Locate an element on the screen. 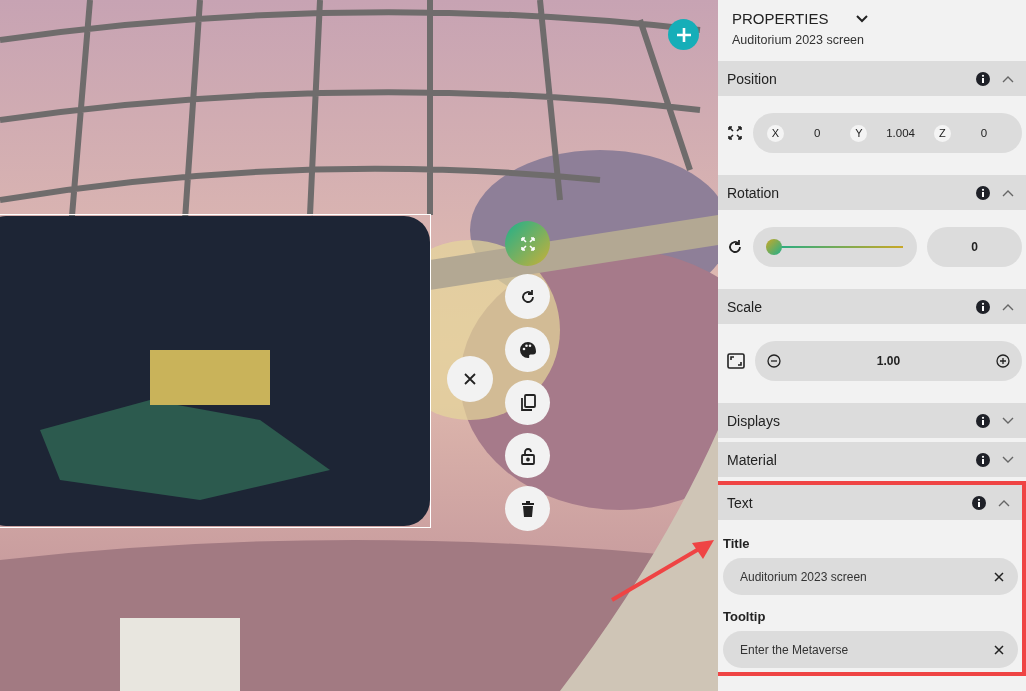  axis-label: X is located at coordinates (775, 133).